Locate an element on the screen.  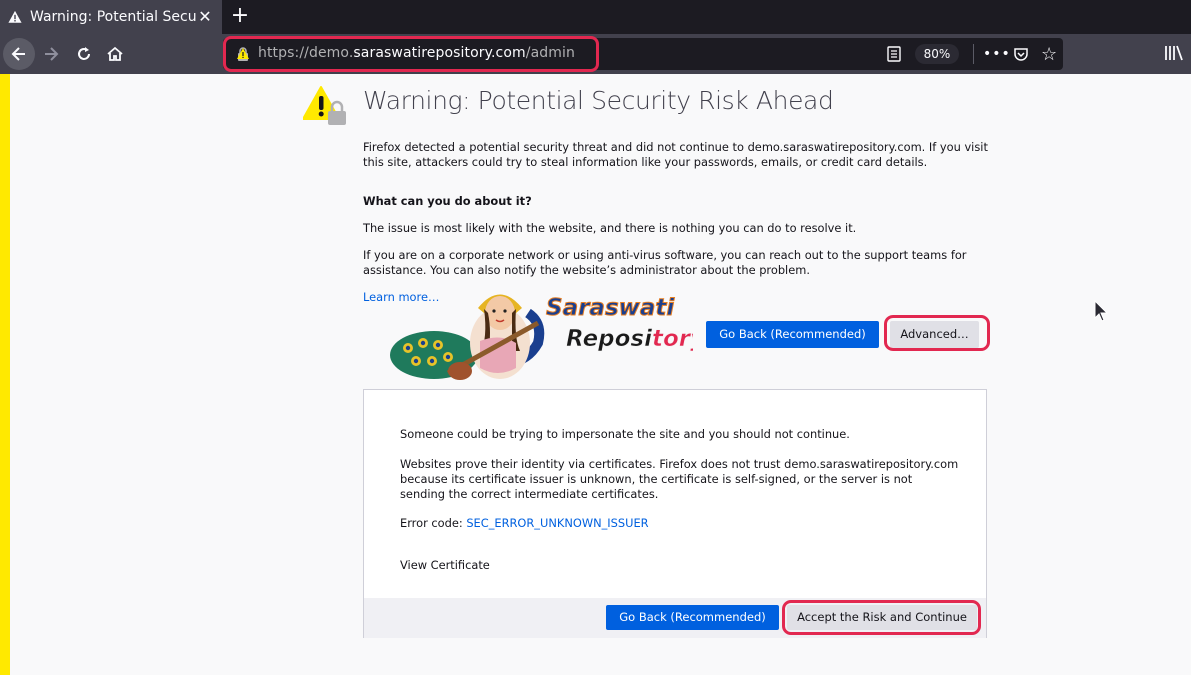
urlbar-separator is located at coordinates (973, 54).